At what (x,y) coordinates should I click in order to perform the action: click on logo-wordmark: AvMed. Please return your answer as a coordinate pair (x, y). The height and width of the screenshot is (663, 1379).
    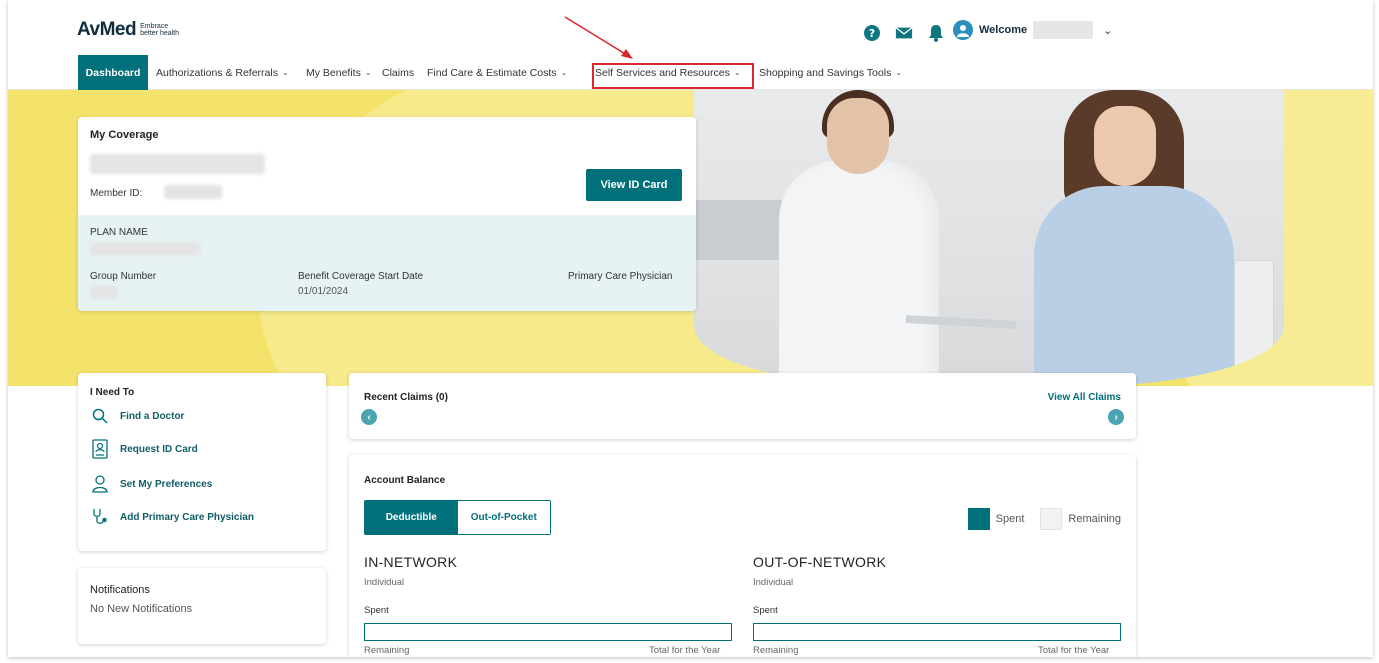
    Looking at the image, I should click on (107, 29).